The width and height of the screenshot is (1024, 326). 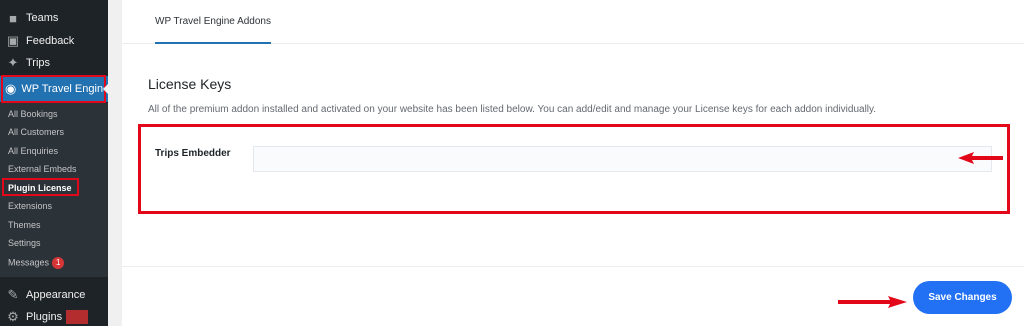 What do you see at coordinates (42, 169) in the screenshot?
I see `submenu-item-external-embeds: External Embeds` at bounding box center [42, 169].